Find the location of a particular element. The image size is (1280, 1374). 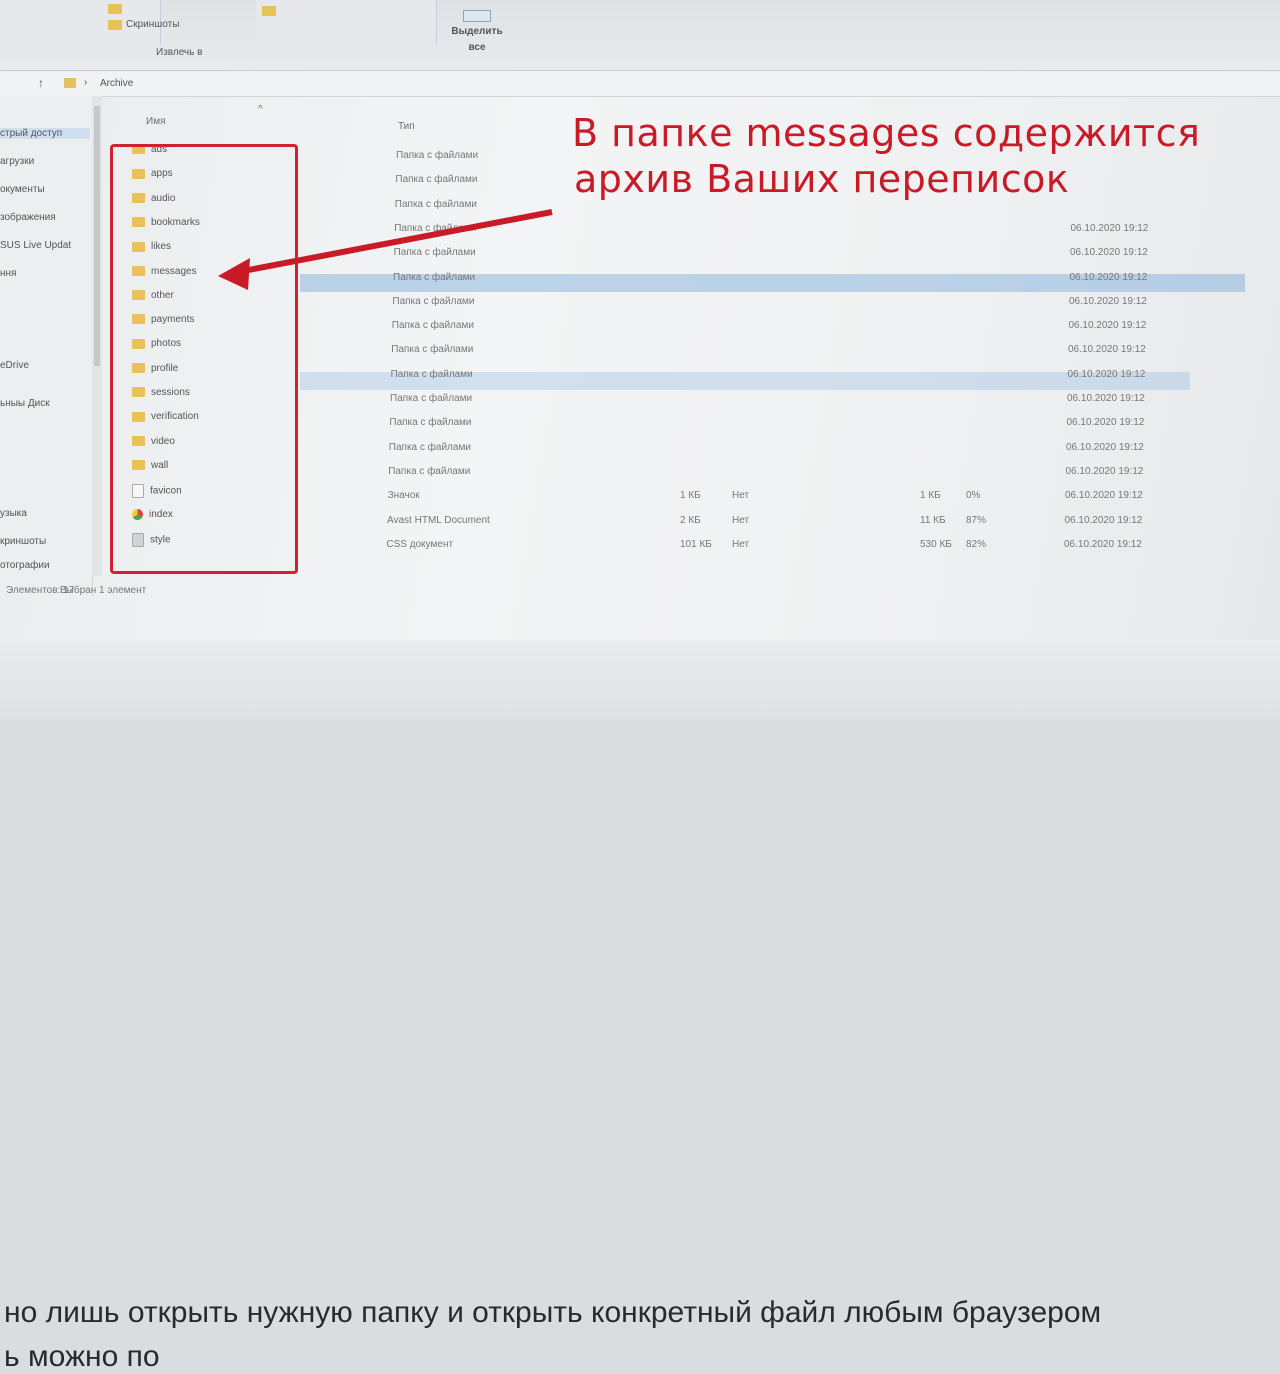

status-bar: Элементов: 17 Выбран 1 элемент is located at coordinates (640, 590).